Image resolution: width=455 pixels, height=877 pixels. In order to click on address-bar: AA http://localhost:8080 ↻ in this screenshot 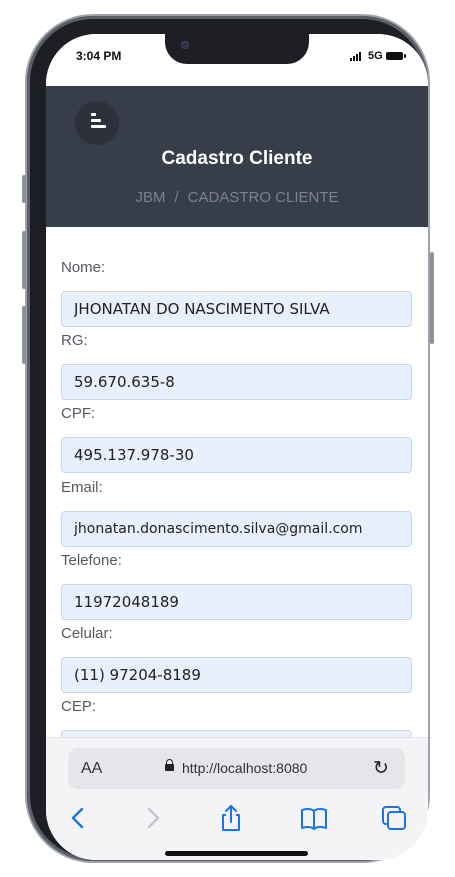, I will do `click(236, 768)`.